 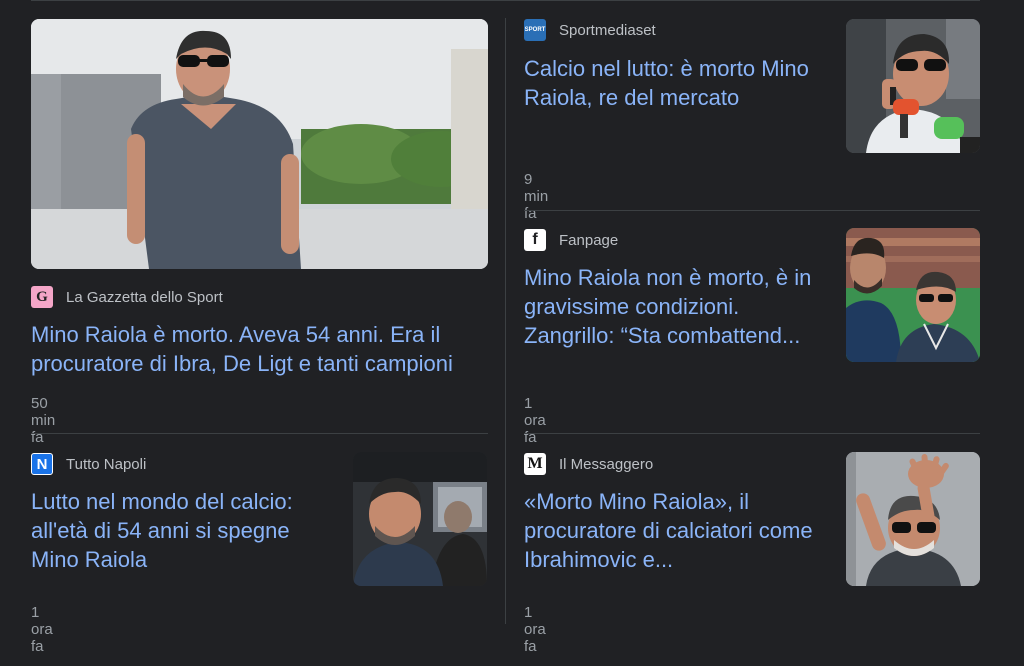 I want to click on messaggero-logo-icon: M, so click(x=535, y=464).